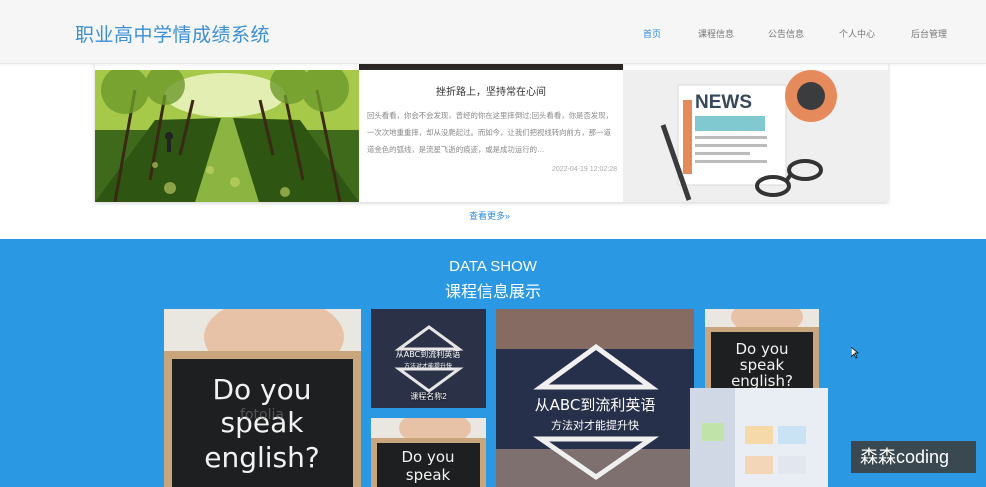 The image size is (986, 487). What do you see at coordinates (755, 136) in the screenshot?
I see `news-illustration: NEWS` at bounding box center [755, 136].